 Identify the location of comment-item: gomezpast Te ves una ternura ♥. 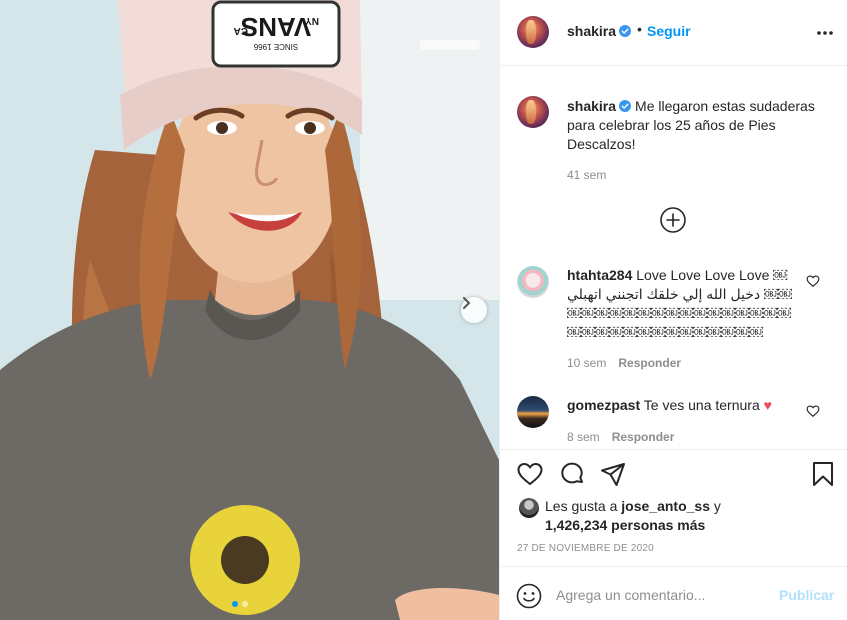
(683, 405).